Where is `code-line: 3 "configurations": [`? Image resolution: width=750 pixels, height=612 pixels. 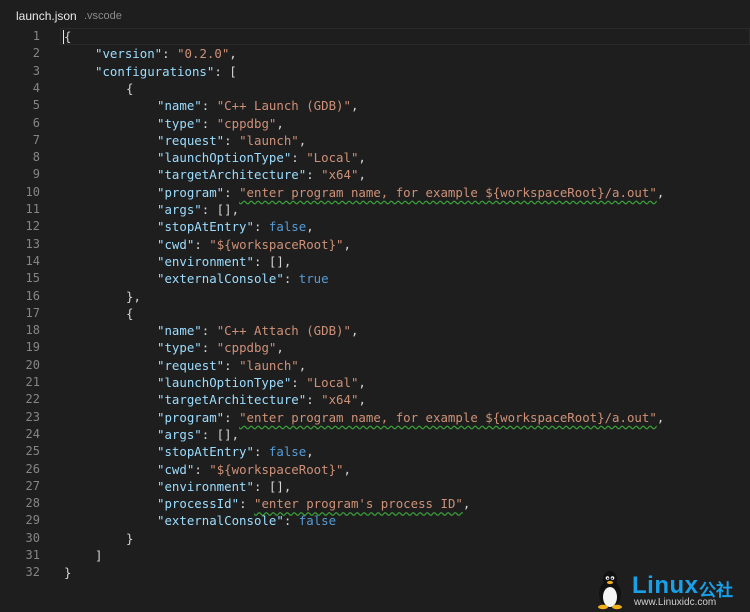
code-line: 3 "configurations": [ is located at coordinates (375, 71).